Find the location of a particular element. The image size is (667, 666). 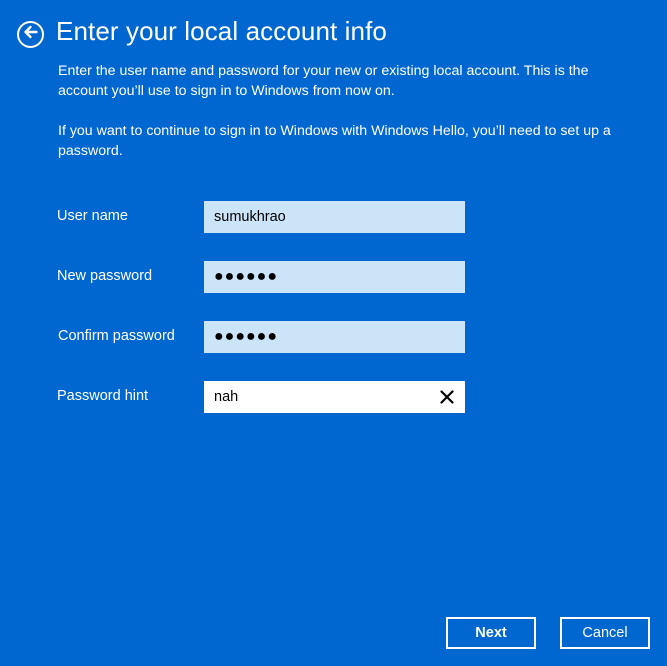

password-hint-label: Password hint is located at coordinates (103, 396).